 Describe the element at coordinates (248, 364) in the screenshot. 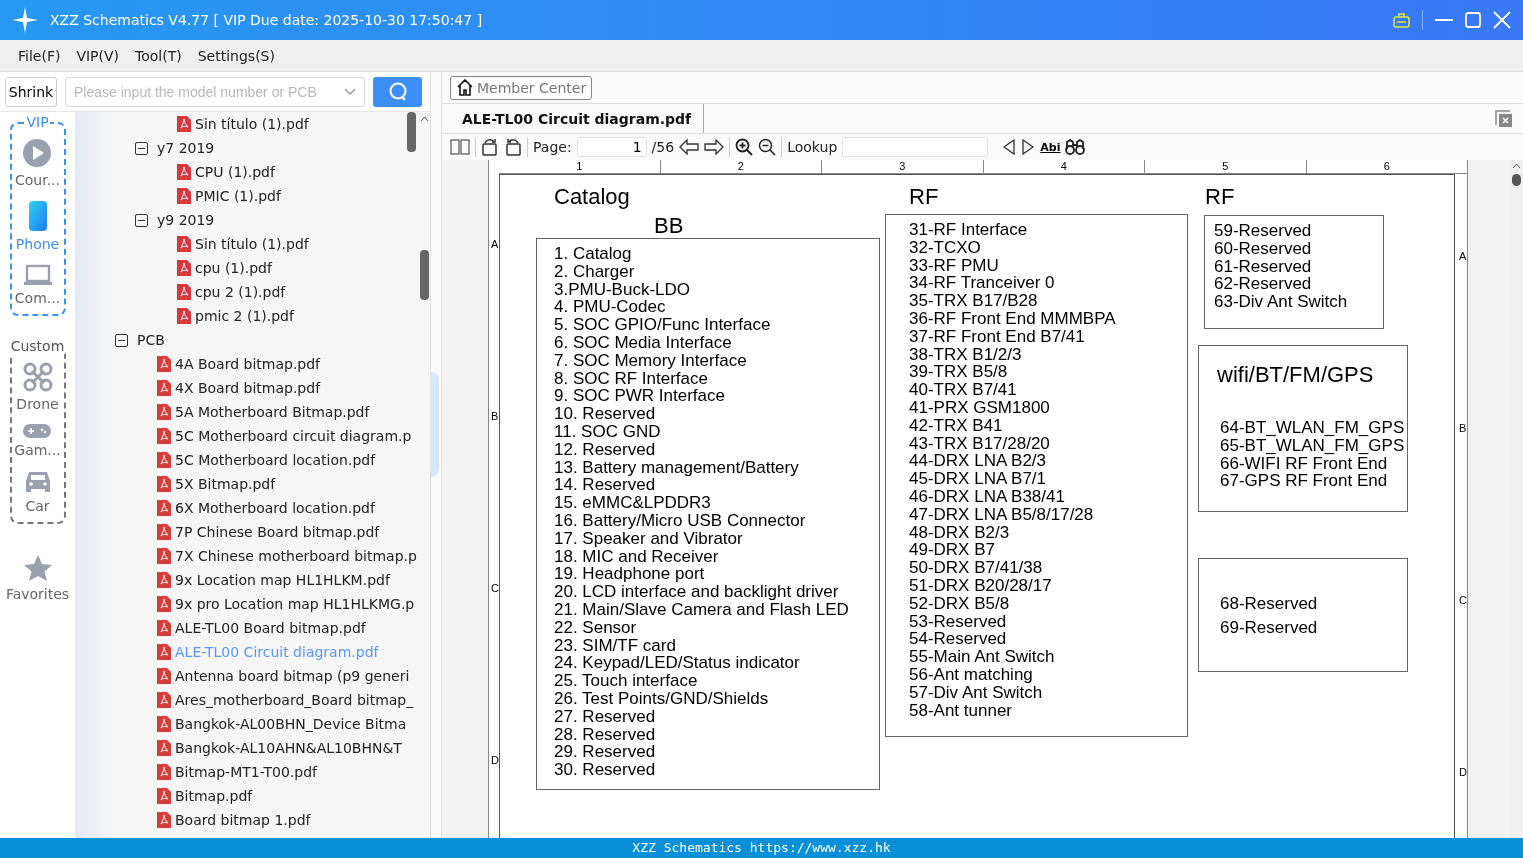

I see `file-item: 4A Board bitmap.pdf` at that location.